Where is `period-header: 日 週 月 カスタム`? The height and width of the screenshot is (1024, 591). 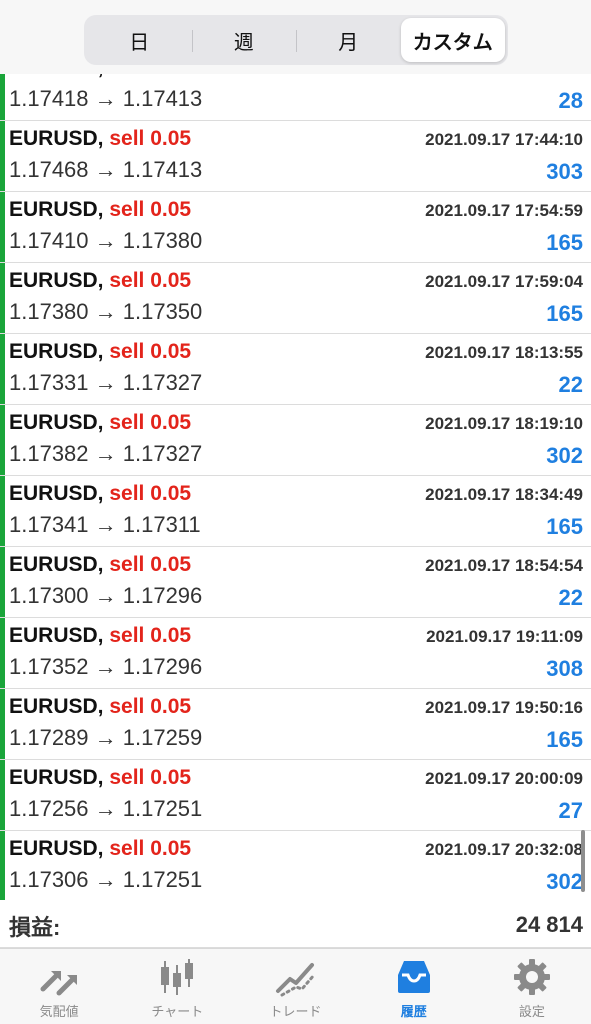 period-header: 日 週 月 カスタム is located at coordinates (295, 37).